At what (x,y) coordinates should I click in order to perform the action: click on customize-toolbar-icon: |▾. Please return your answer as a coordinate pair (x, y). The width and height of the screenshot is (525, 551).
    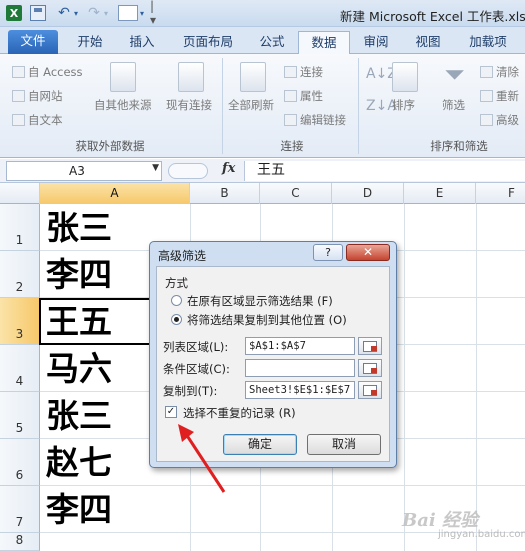
    Looking at the image, I should click on (154, 13).